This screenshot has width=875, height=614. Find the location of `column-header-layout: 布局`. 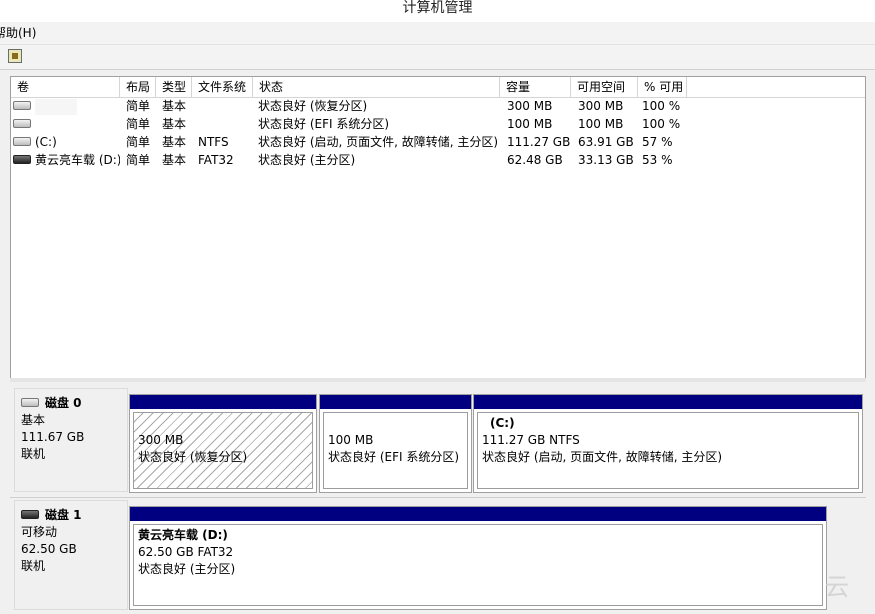

column-header-layout: 布局 is located at coordinates (138, 87).